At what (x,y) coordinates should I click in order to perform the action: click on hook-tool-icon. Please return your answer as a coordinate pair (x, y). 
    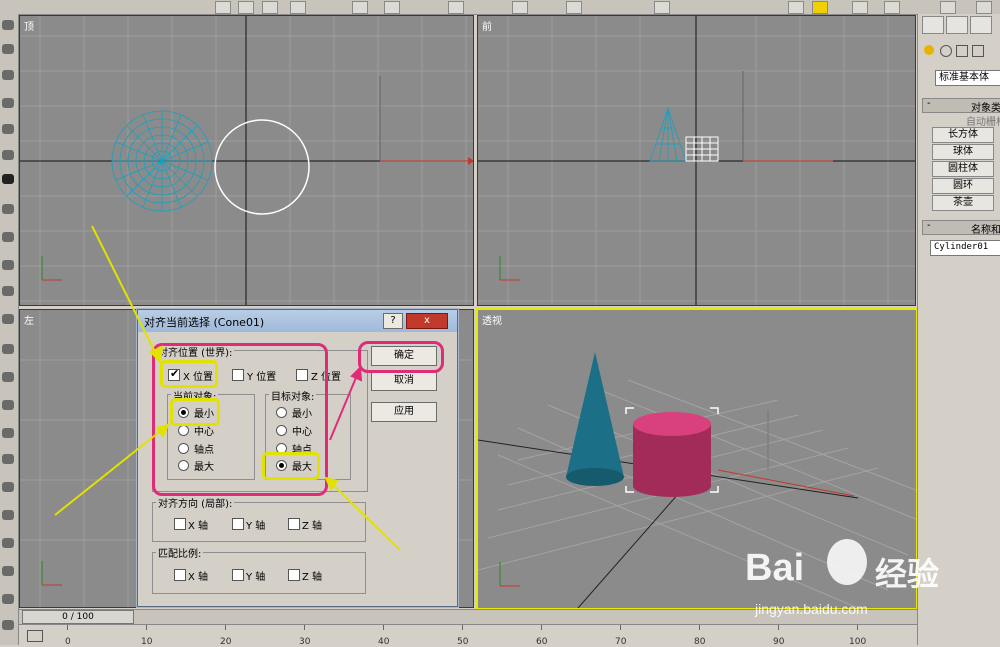
    Looking at the image, I should click on (8, 433).